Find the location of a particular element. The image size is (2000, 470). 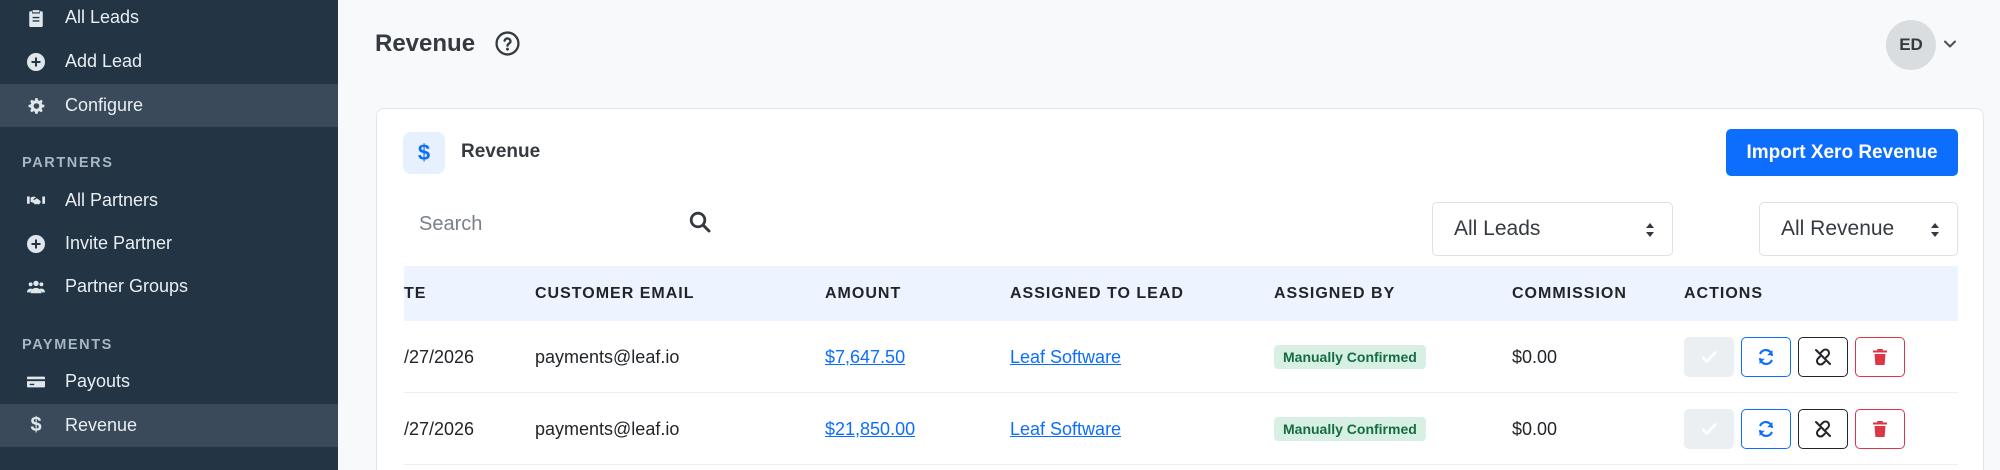

revenue-filter-value: All Revenue is located at coordinates (1838, 228).